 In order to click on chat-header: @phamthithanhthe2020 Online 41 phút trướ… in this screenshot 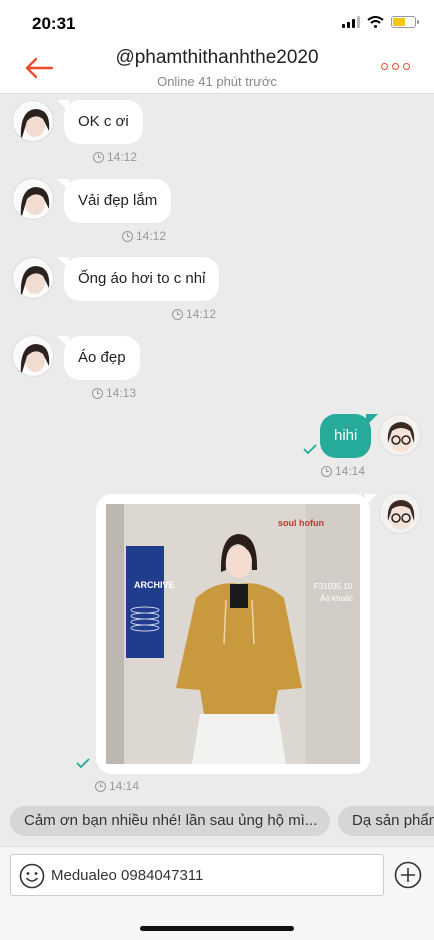, I will do `click(217, 69)`.